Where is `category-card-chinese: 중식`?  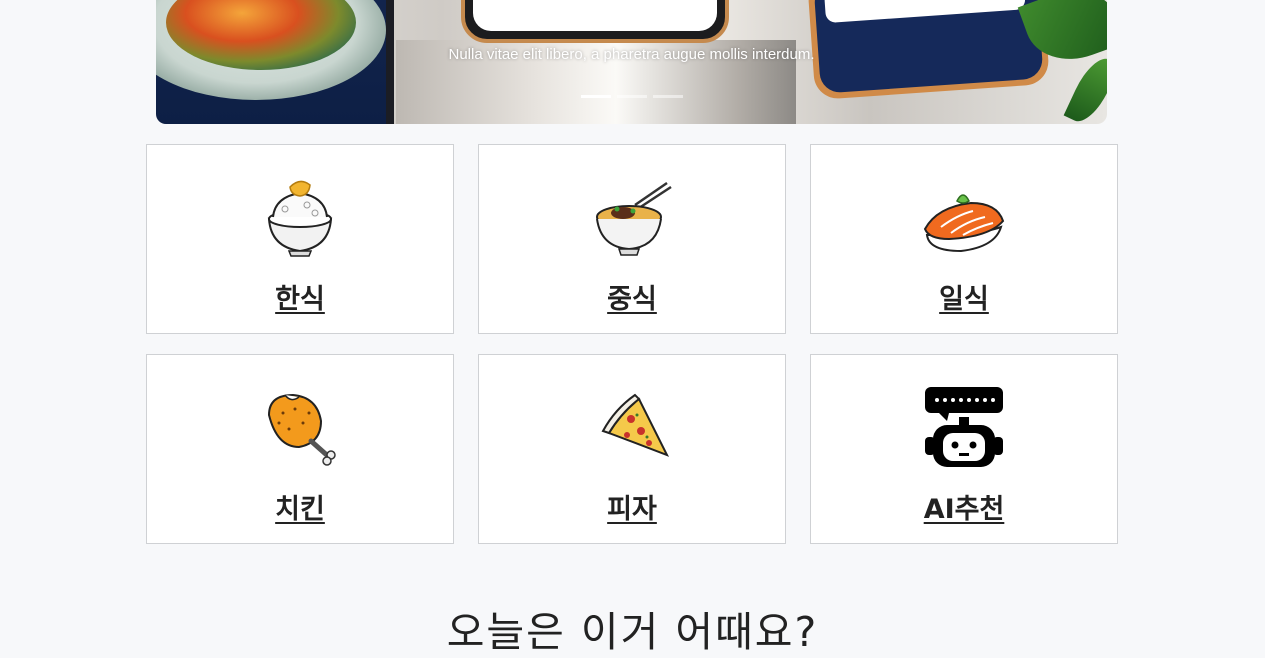
category-card-chinese: 중식 is located at coordinates (632, 239).